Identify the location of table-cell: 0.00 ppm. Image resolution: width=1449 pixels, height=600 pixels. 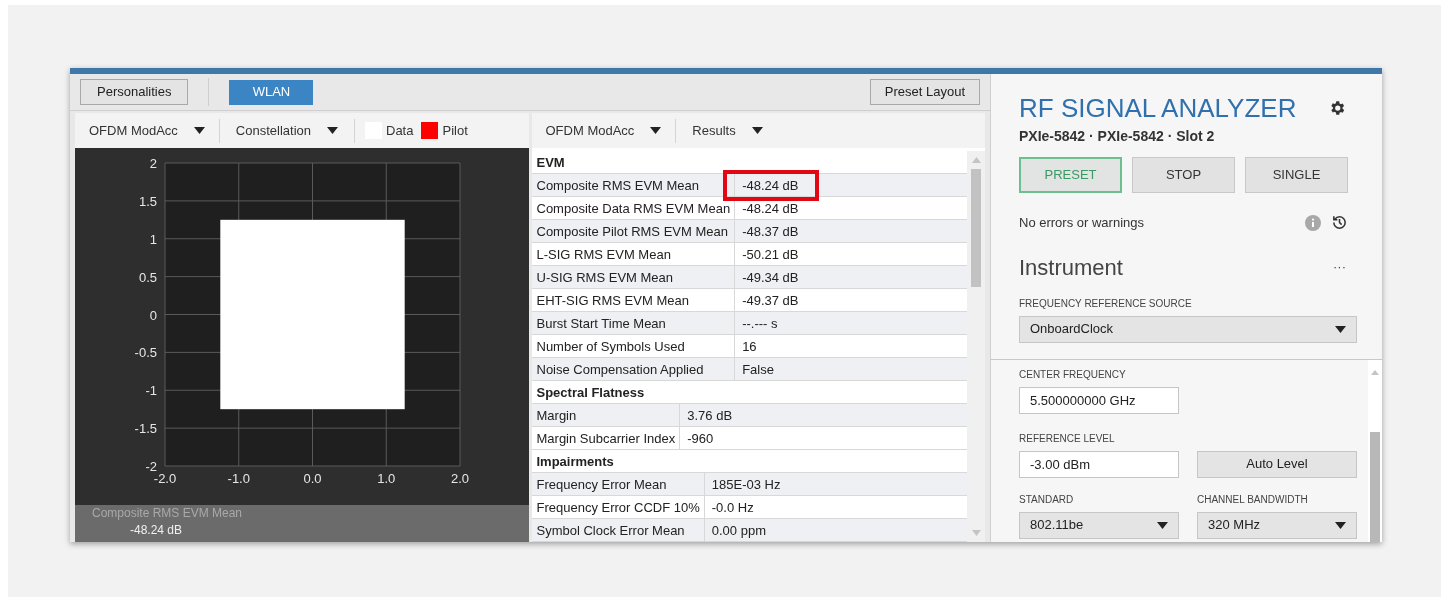
(835, 530).